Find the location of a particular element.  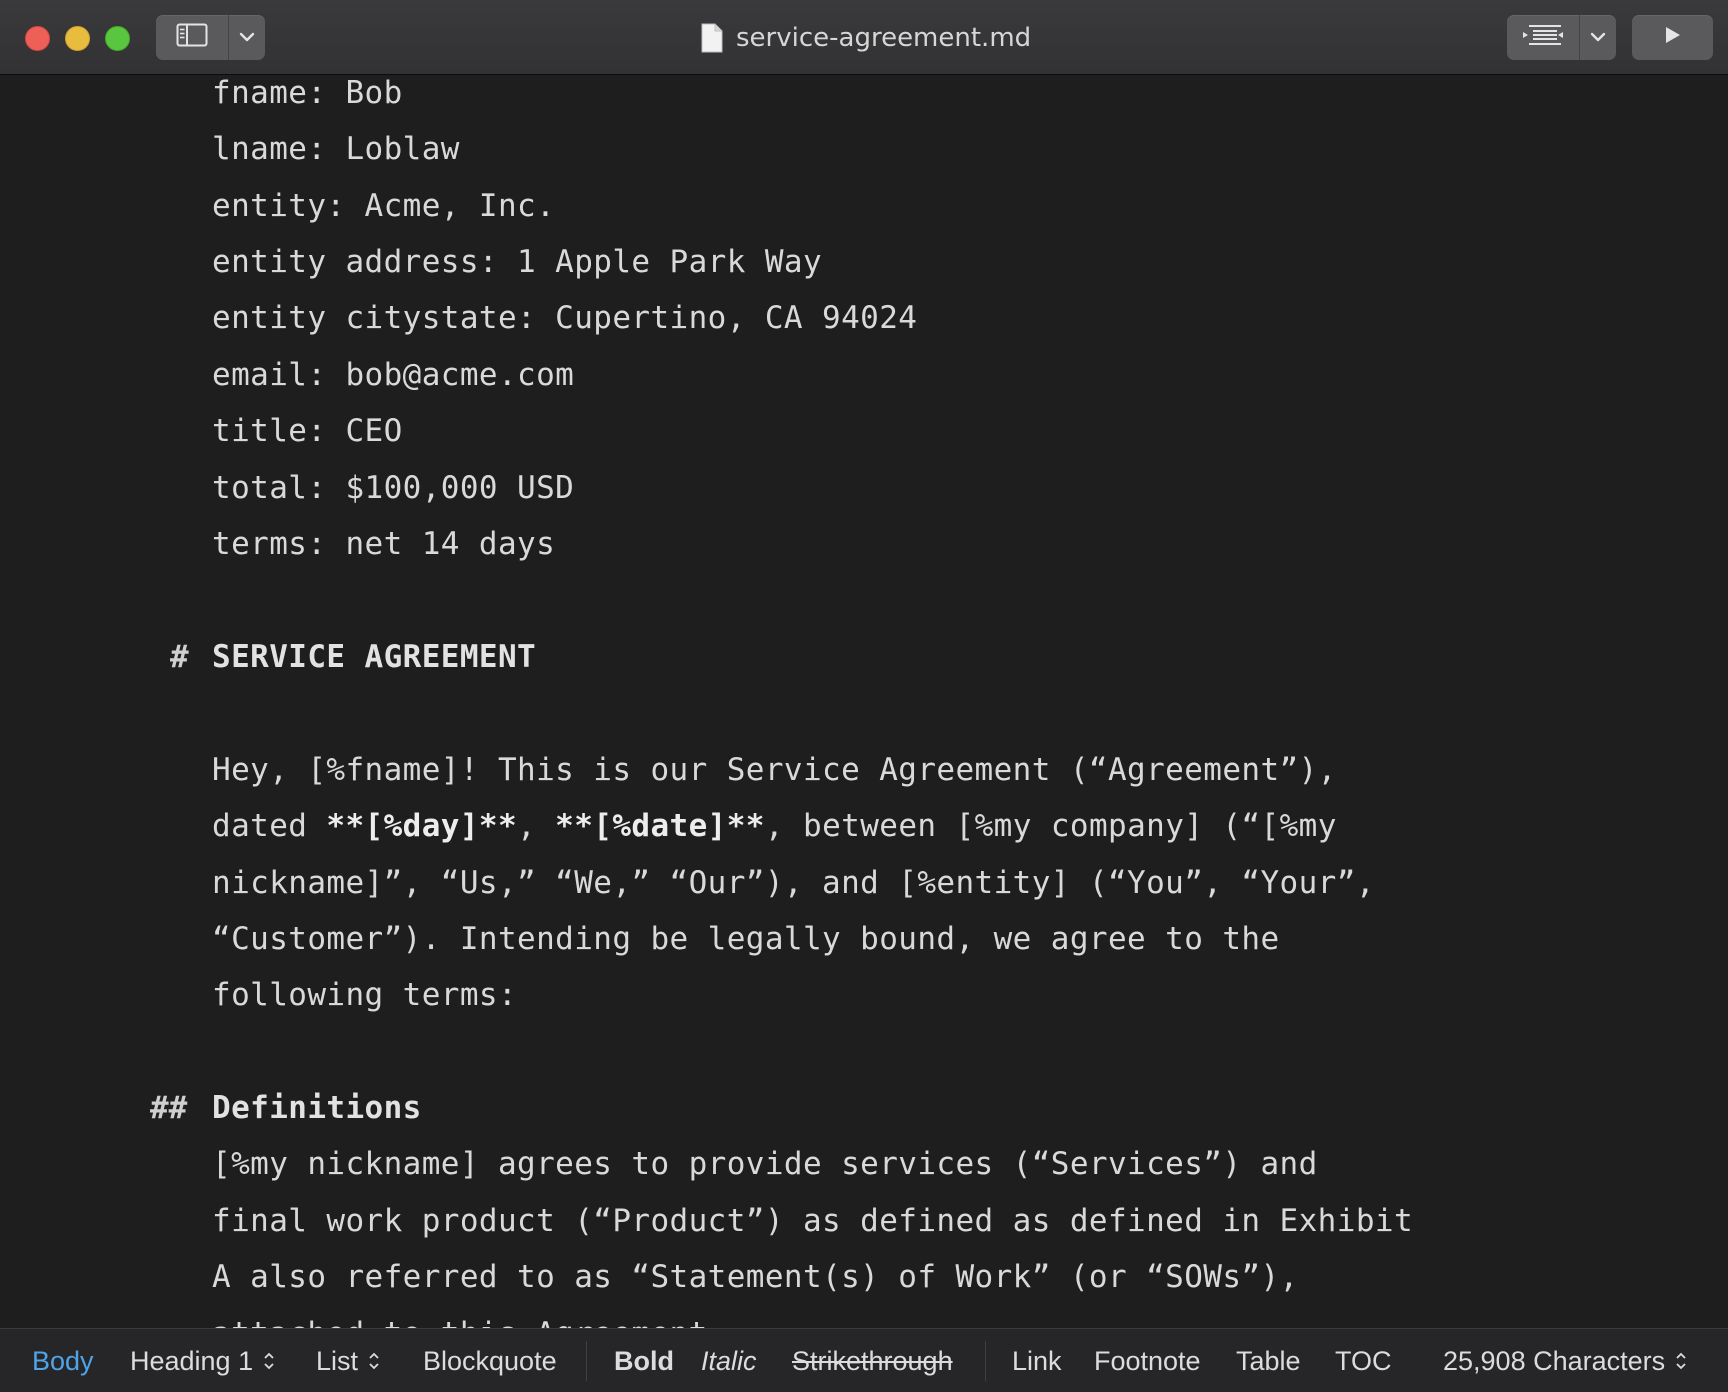

preview-button is located at coordinates (1672, 37).